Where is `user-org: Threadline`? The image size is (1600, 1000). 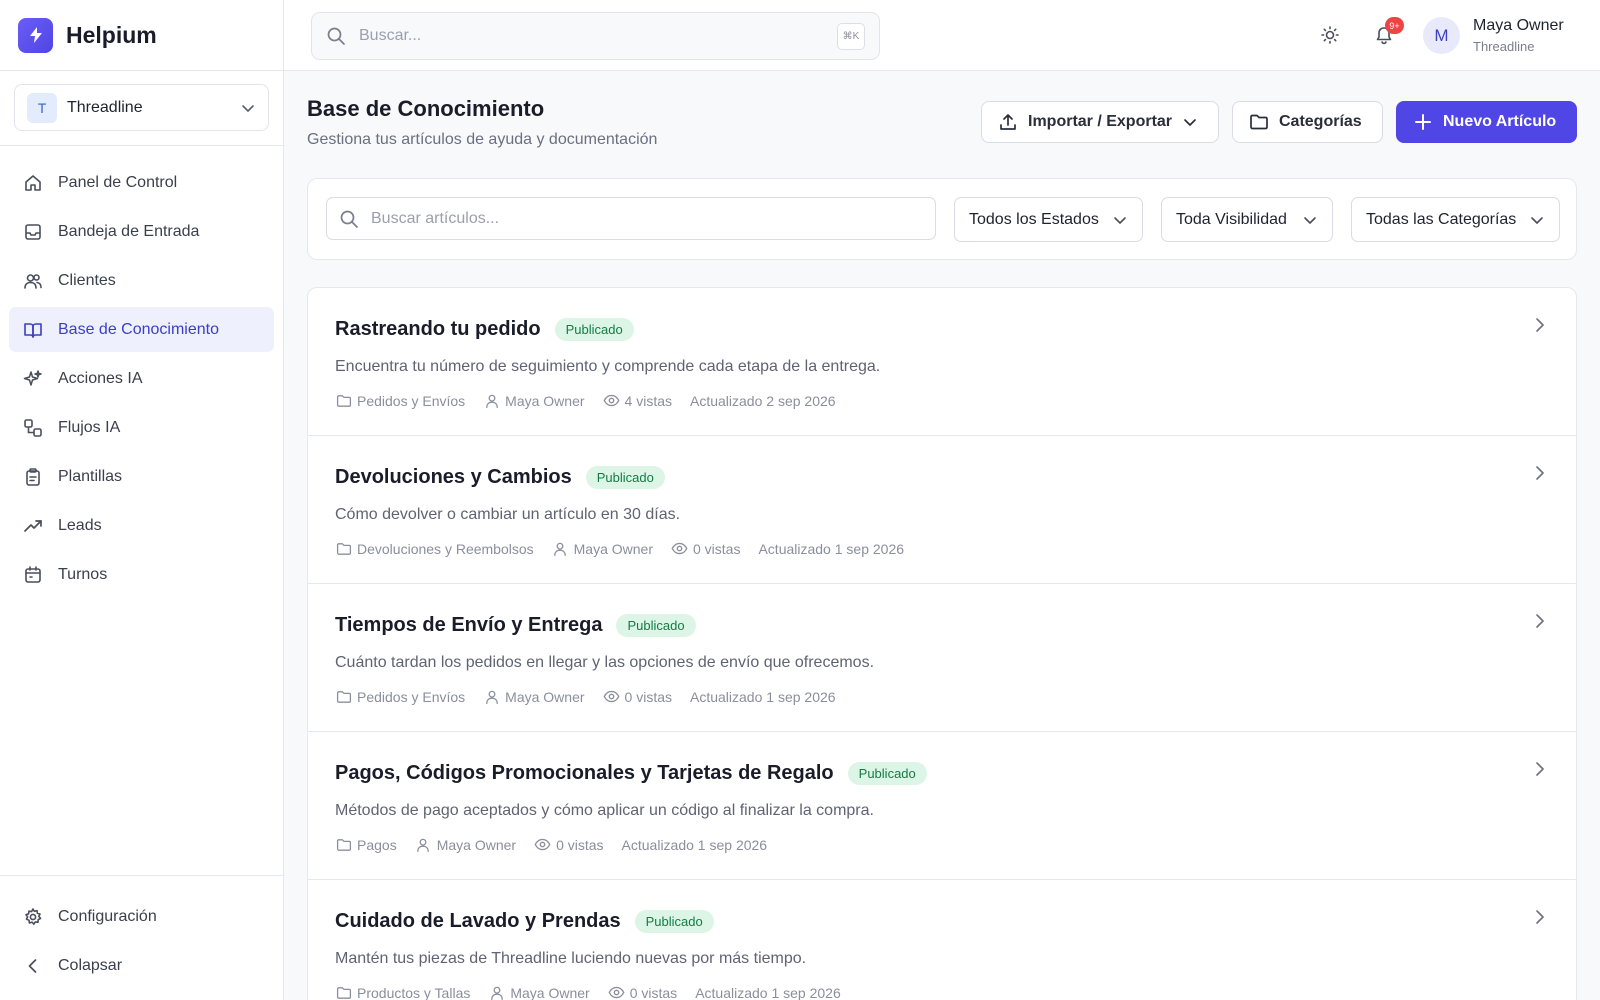
user-org: Threadline is located at coordinates (1504, 46).